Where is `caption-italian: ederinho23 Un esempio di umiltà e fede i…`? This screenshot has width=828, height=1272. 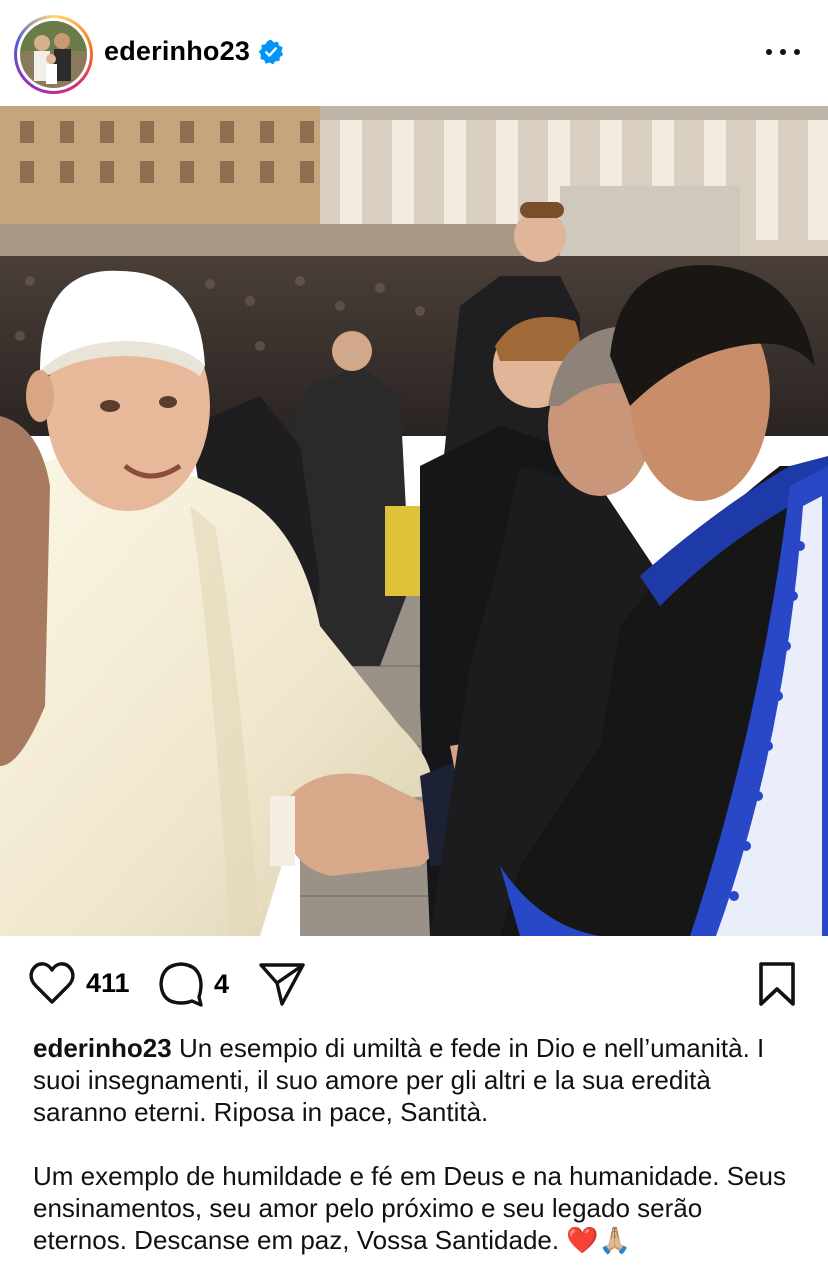
caption-italian: ederinho23 Un esempio di umiltà e fede i… is located at coordinates (418, 1080).